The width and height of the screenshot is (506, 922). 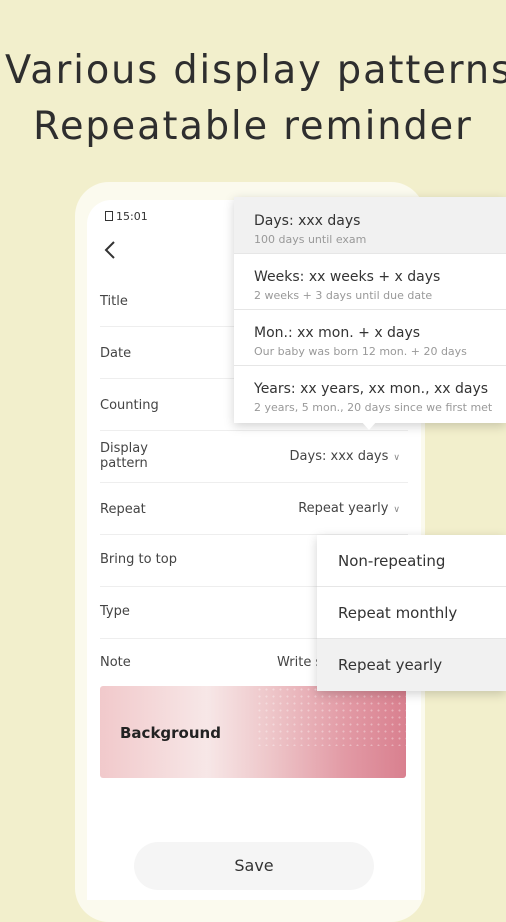 What do you see at coordinates (129, 405) in the screenshot?
I see `counting-label: Counting` at bounding box center [129, 405].